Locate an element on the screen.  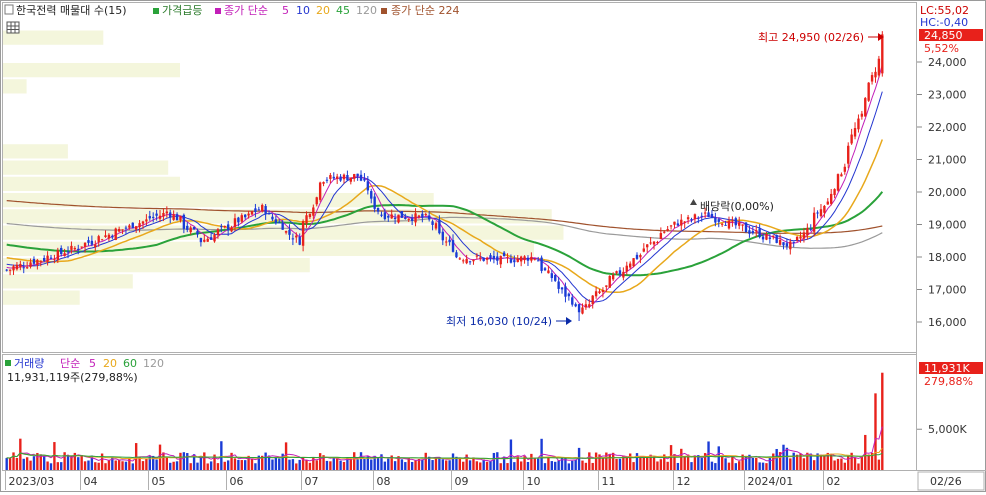
price-legend-signal: 가격급등 is located at coordinates (182, 10).